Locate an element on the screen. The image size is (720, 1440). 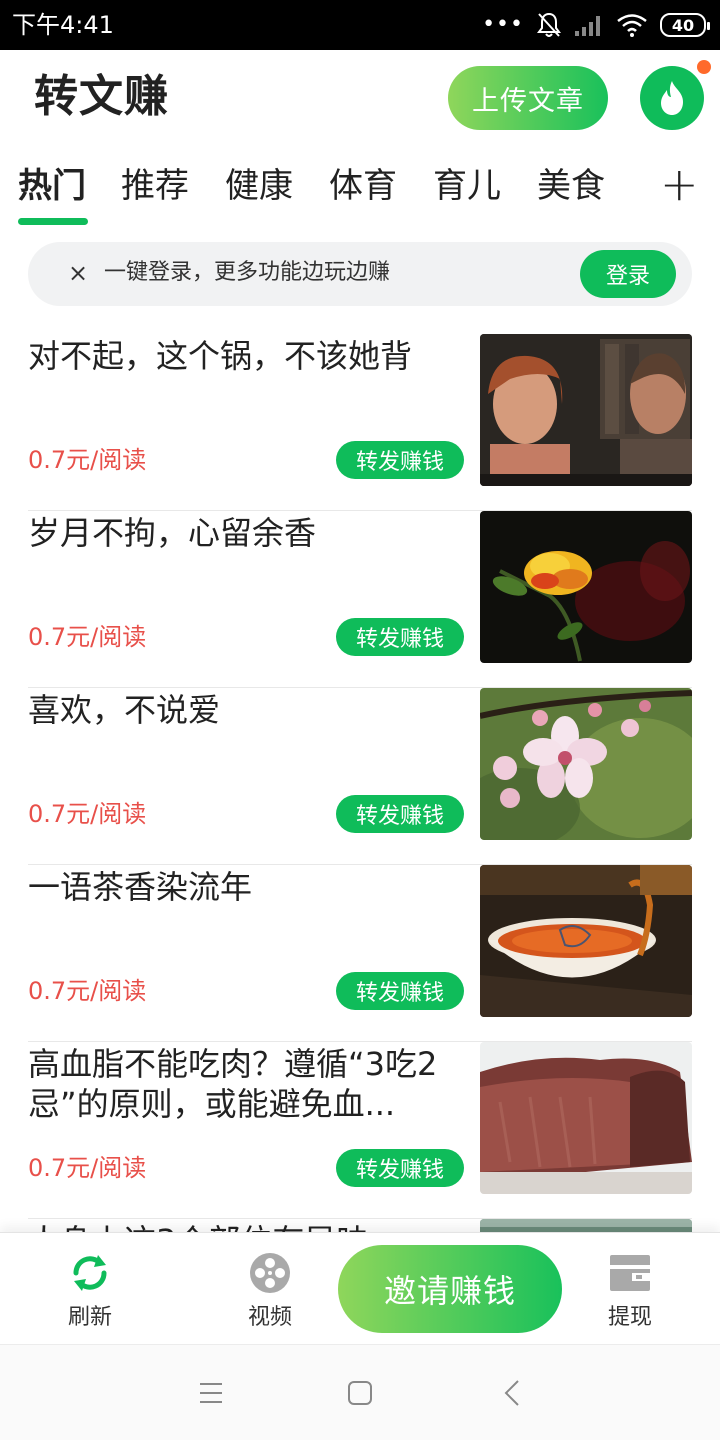
battery-icon: 40 is located at coordinates (685, 25).